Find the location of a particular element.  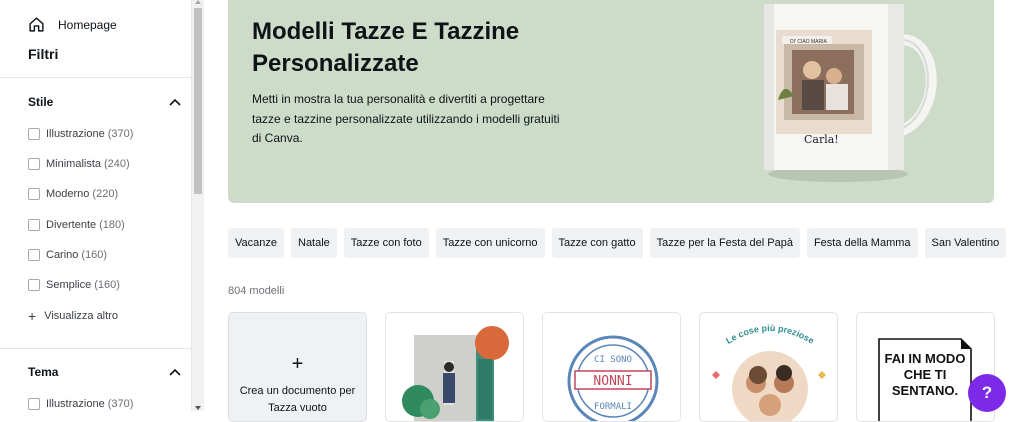

card-arc-text: Le cose più preziose is located at coordinates (770, 334).